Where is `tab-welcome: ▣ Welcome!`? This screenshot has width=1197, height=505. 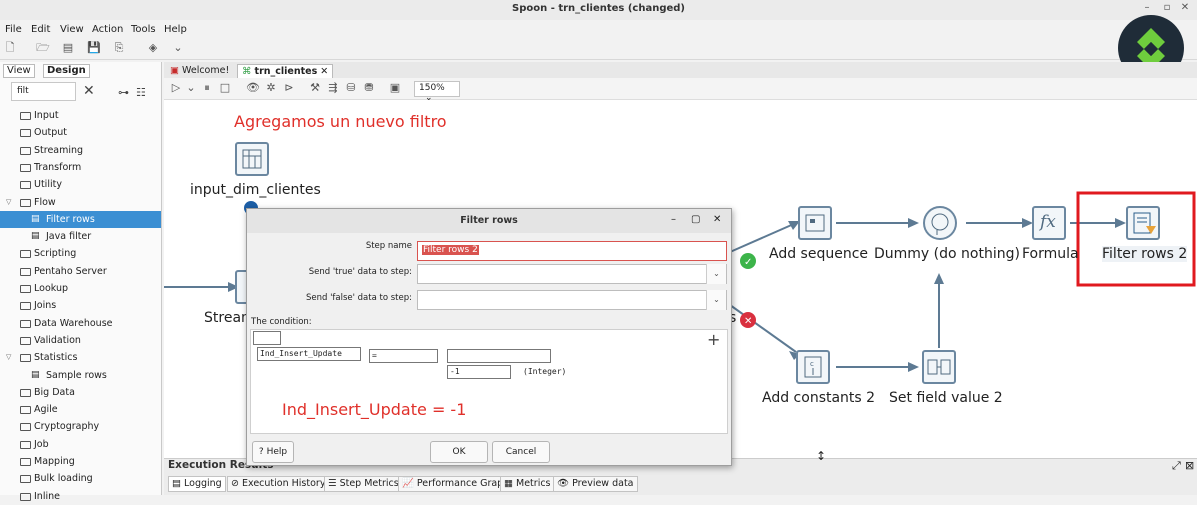
tab-welcome: ▣ Welcome! is located at coordinates (199, 71).